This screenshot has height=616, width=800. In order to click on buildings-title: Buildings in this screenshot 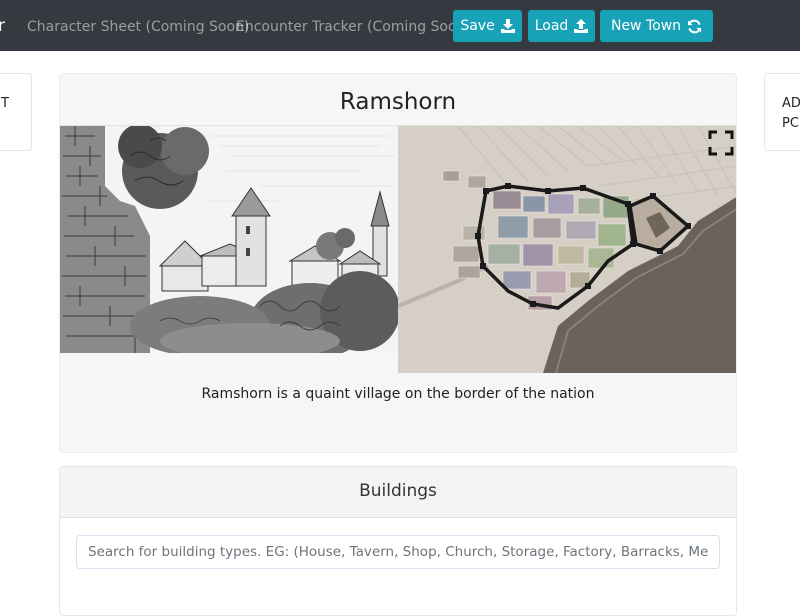, I will do `click(398, 492)`.